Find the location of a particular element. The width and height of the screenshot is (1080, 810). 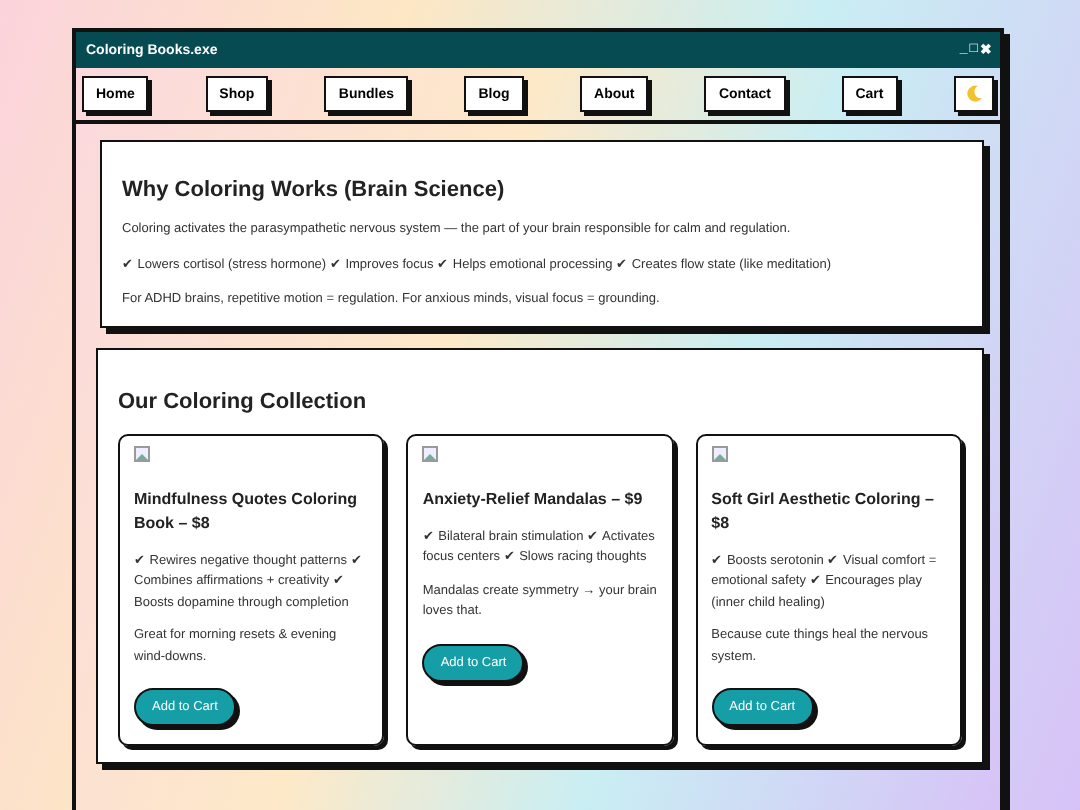

section-heading: Our Coloring Collection is located at coordinates (243, 402).